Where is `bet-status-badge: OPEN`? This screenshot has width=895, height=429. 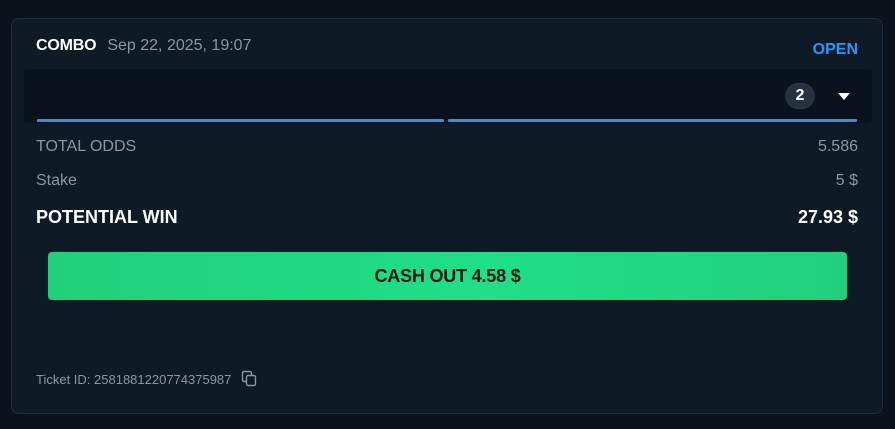
bet-status-badge: OPEN is located at coordinates (835, 49).